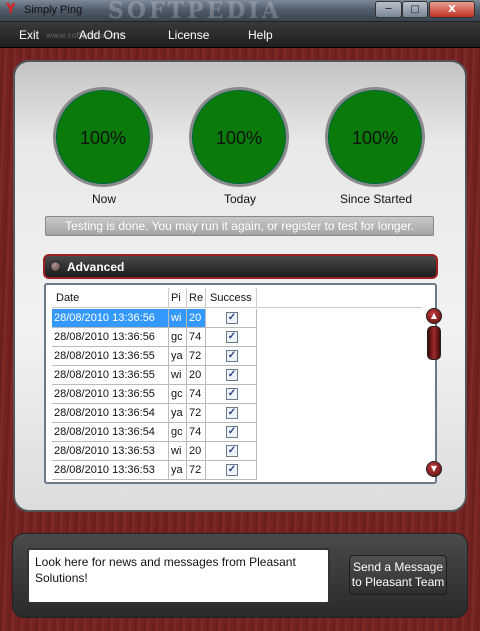 Image resolution: width=480 pixels, height=631 pixels. Describe the element at coordinates (29, 35) in the screenshot. I see `menu-exit: Exit` at that location.